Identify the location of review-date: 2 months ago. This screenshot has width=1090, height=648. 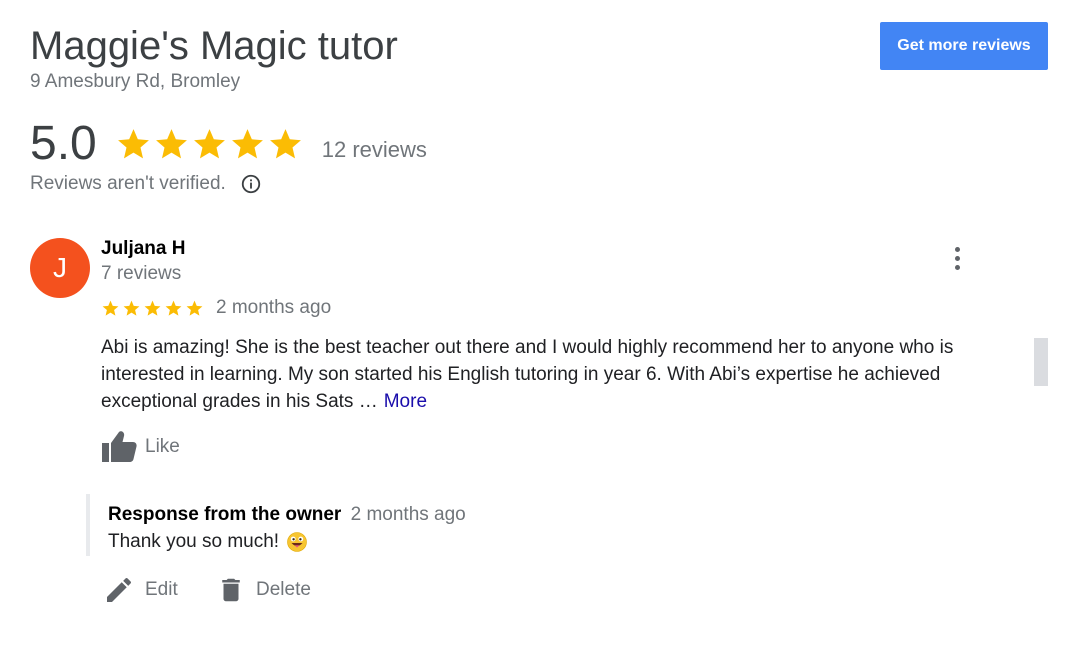
(274, 307).